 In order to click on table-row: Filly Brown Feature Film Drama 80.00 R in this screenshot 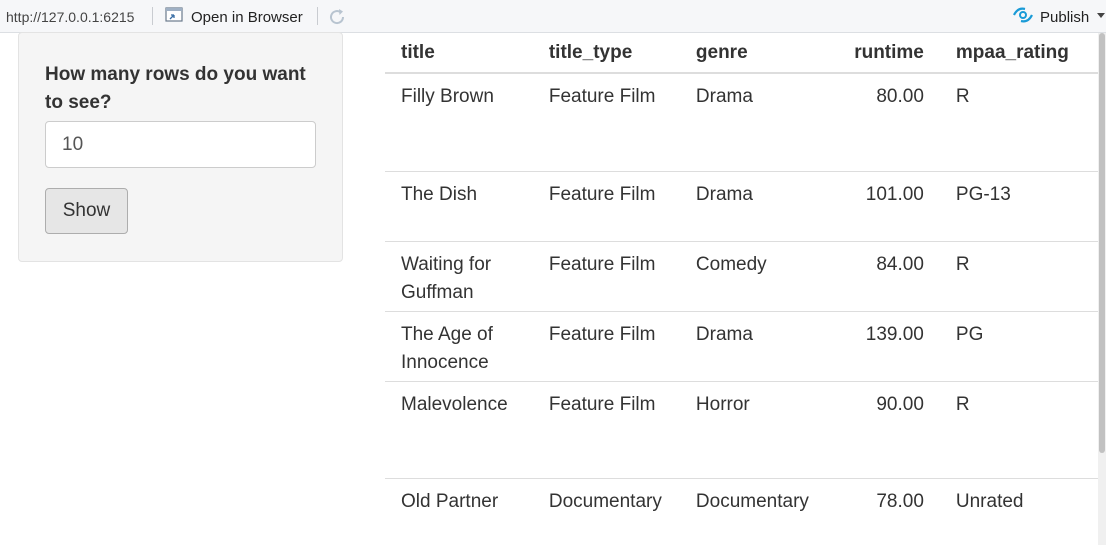, I will do `click(741, 122)`.